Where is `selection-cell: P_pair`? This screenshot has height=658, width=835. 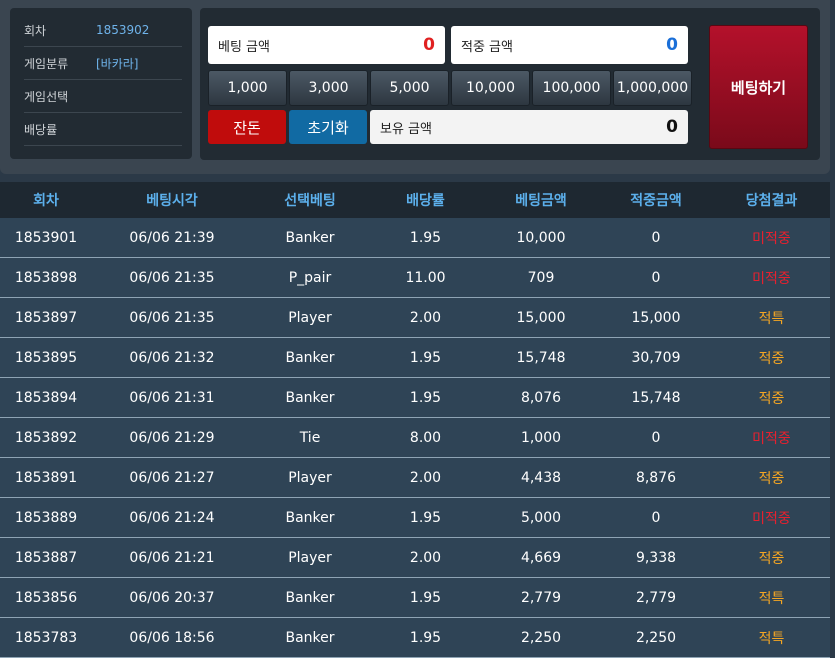 selection-cell: P_pair is located at coordinates (310, 277).